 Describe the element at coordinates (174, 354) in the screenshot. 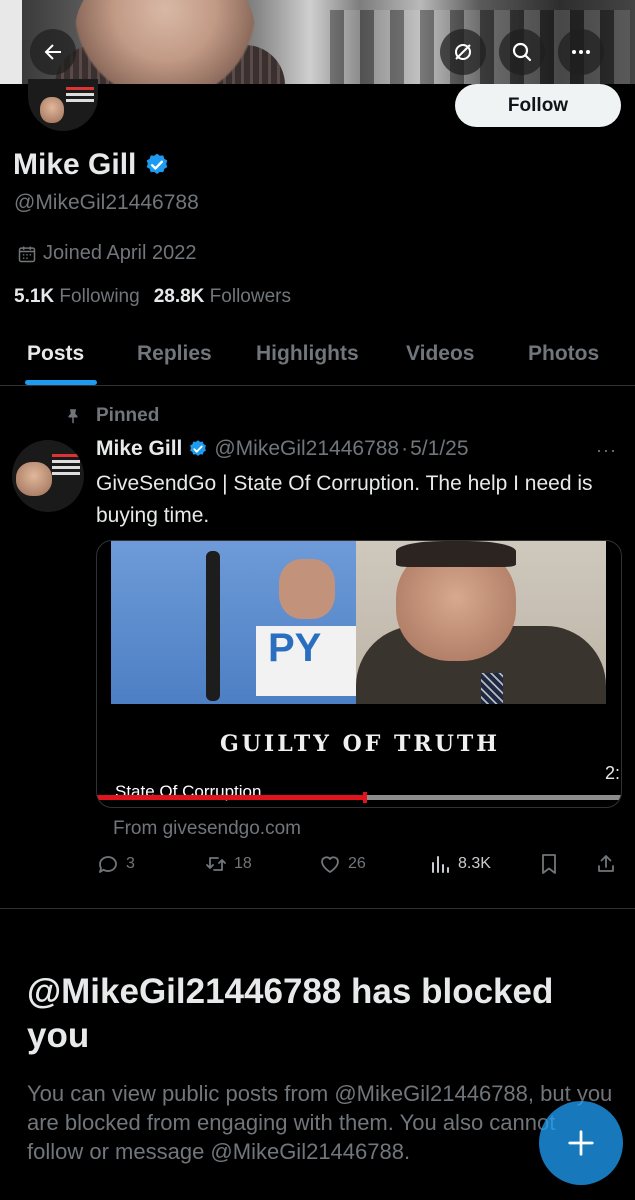

I see `tab-replies: Replies` at that location.